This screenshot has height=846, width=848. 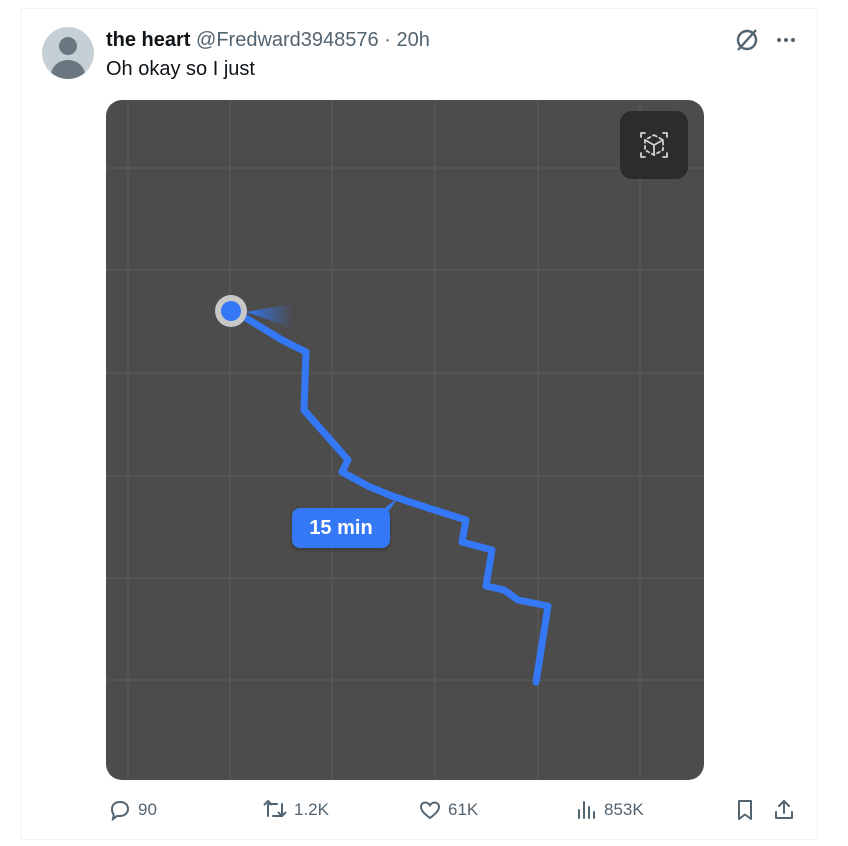 I want to click on tweet-time: 20h, so click(x=412, y=40).